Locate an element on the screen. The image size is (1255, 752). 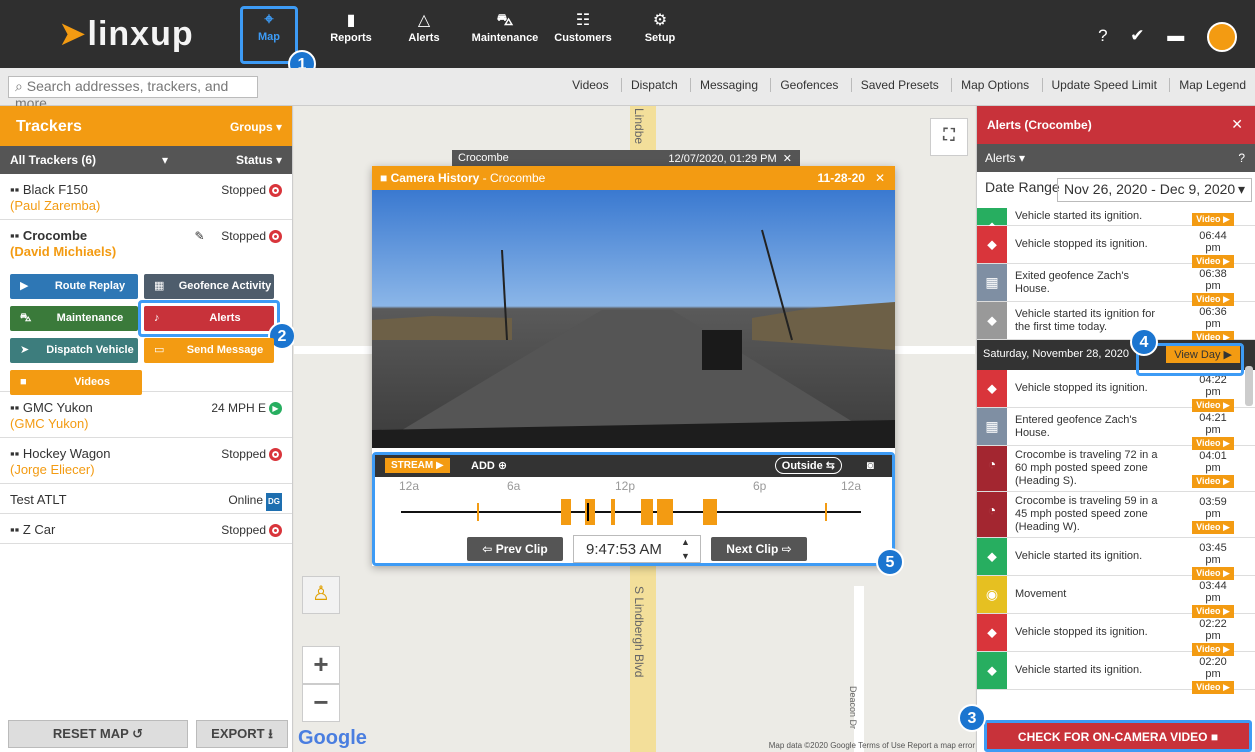
arrow-right-icon: ⇨ is located at coordinates (786, 549).